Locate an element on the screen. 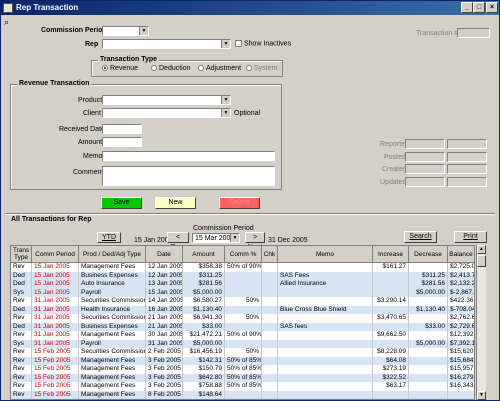 This screenshot has height=401, width=500. checkbox-box is located at coordinates (238, 43).